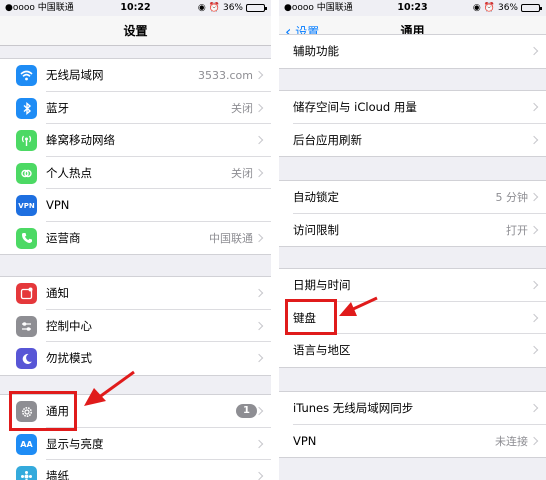  Describe the element at coordinates (26, 444) in the screenshot. I see `display-icon: AA` at that location.